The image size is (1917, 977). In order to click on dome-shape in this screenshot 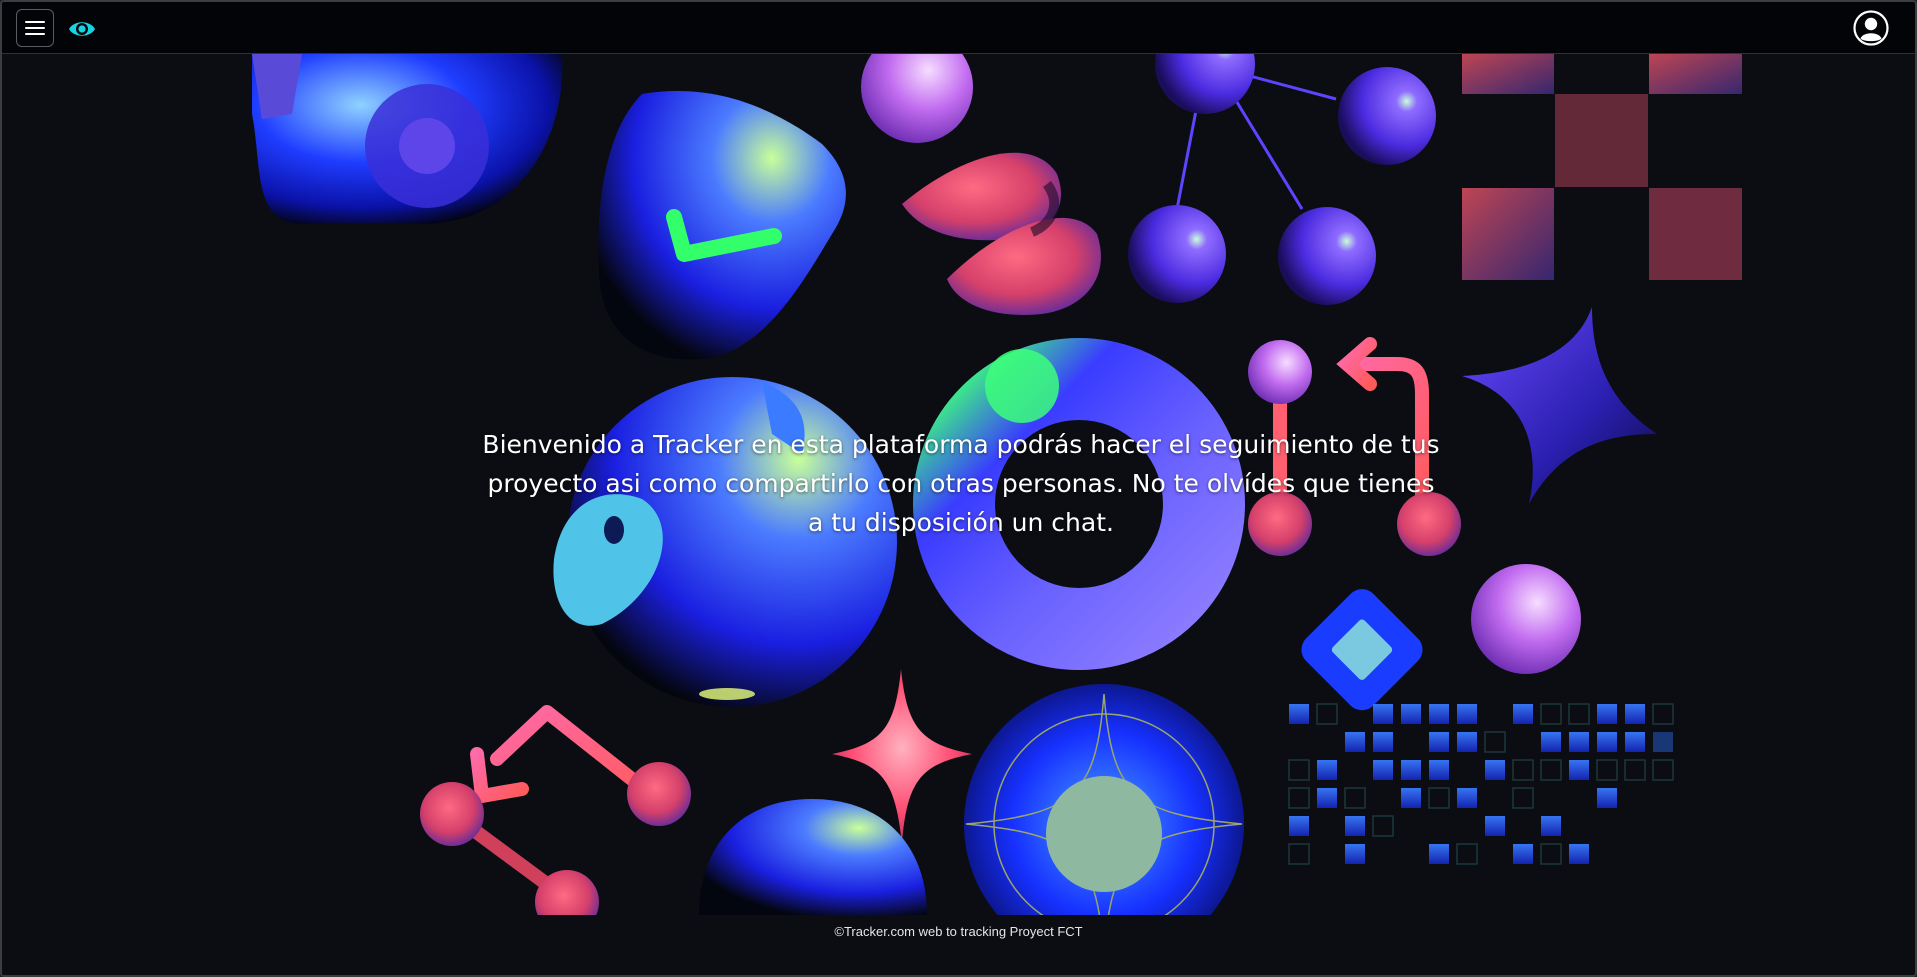, I will do `click(813, 857)`.